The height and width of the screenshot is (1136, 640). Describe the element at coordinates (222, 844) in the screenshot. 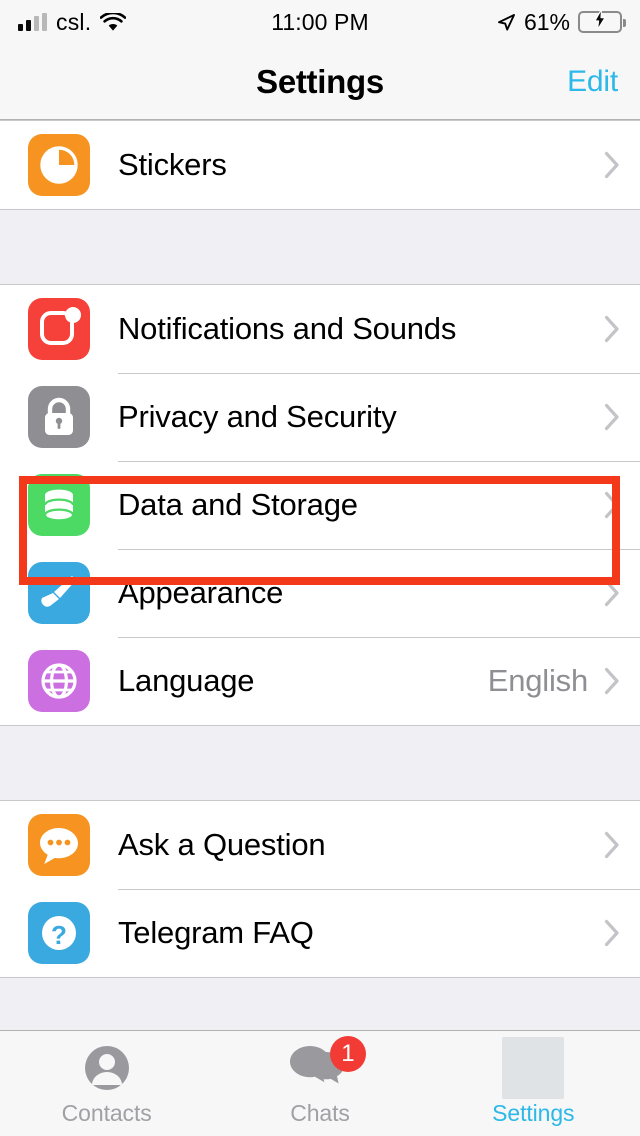

I see `settings-row-label: Ask a Question` at that location.